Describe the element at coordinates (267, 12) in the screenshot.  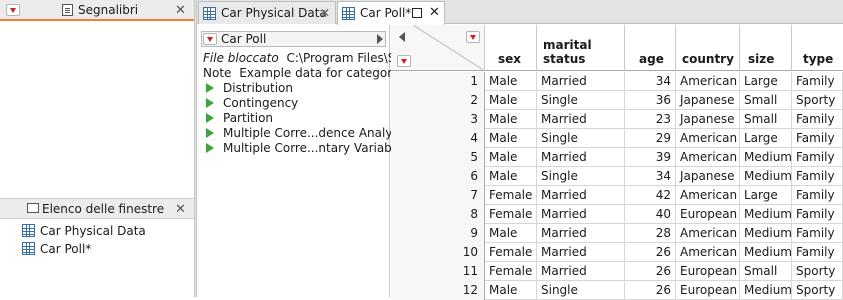
I see `tab-car-physical-data: Car Physical Data ✕` at that location.